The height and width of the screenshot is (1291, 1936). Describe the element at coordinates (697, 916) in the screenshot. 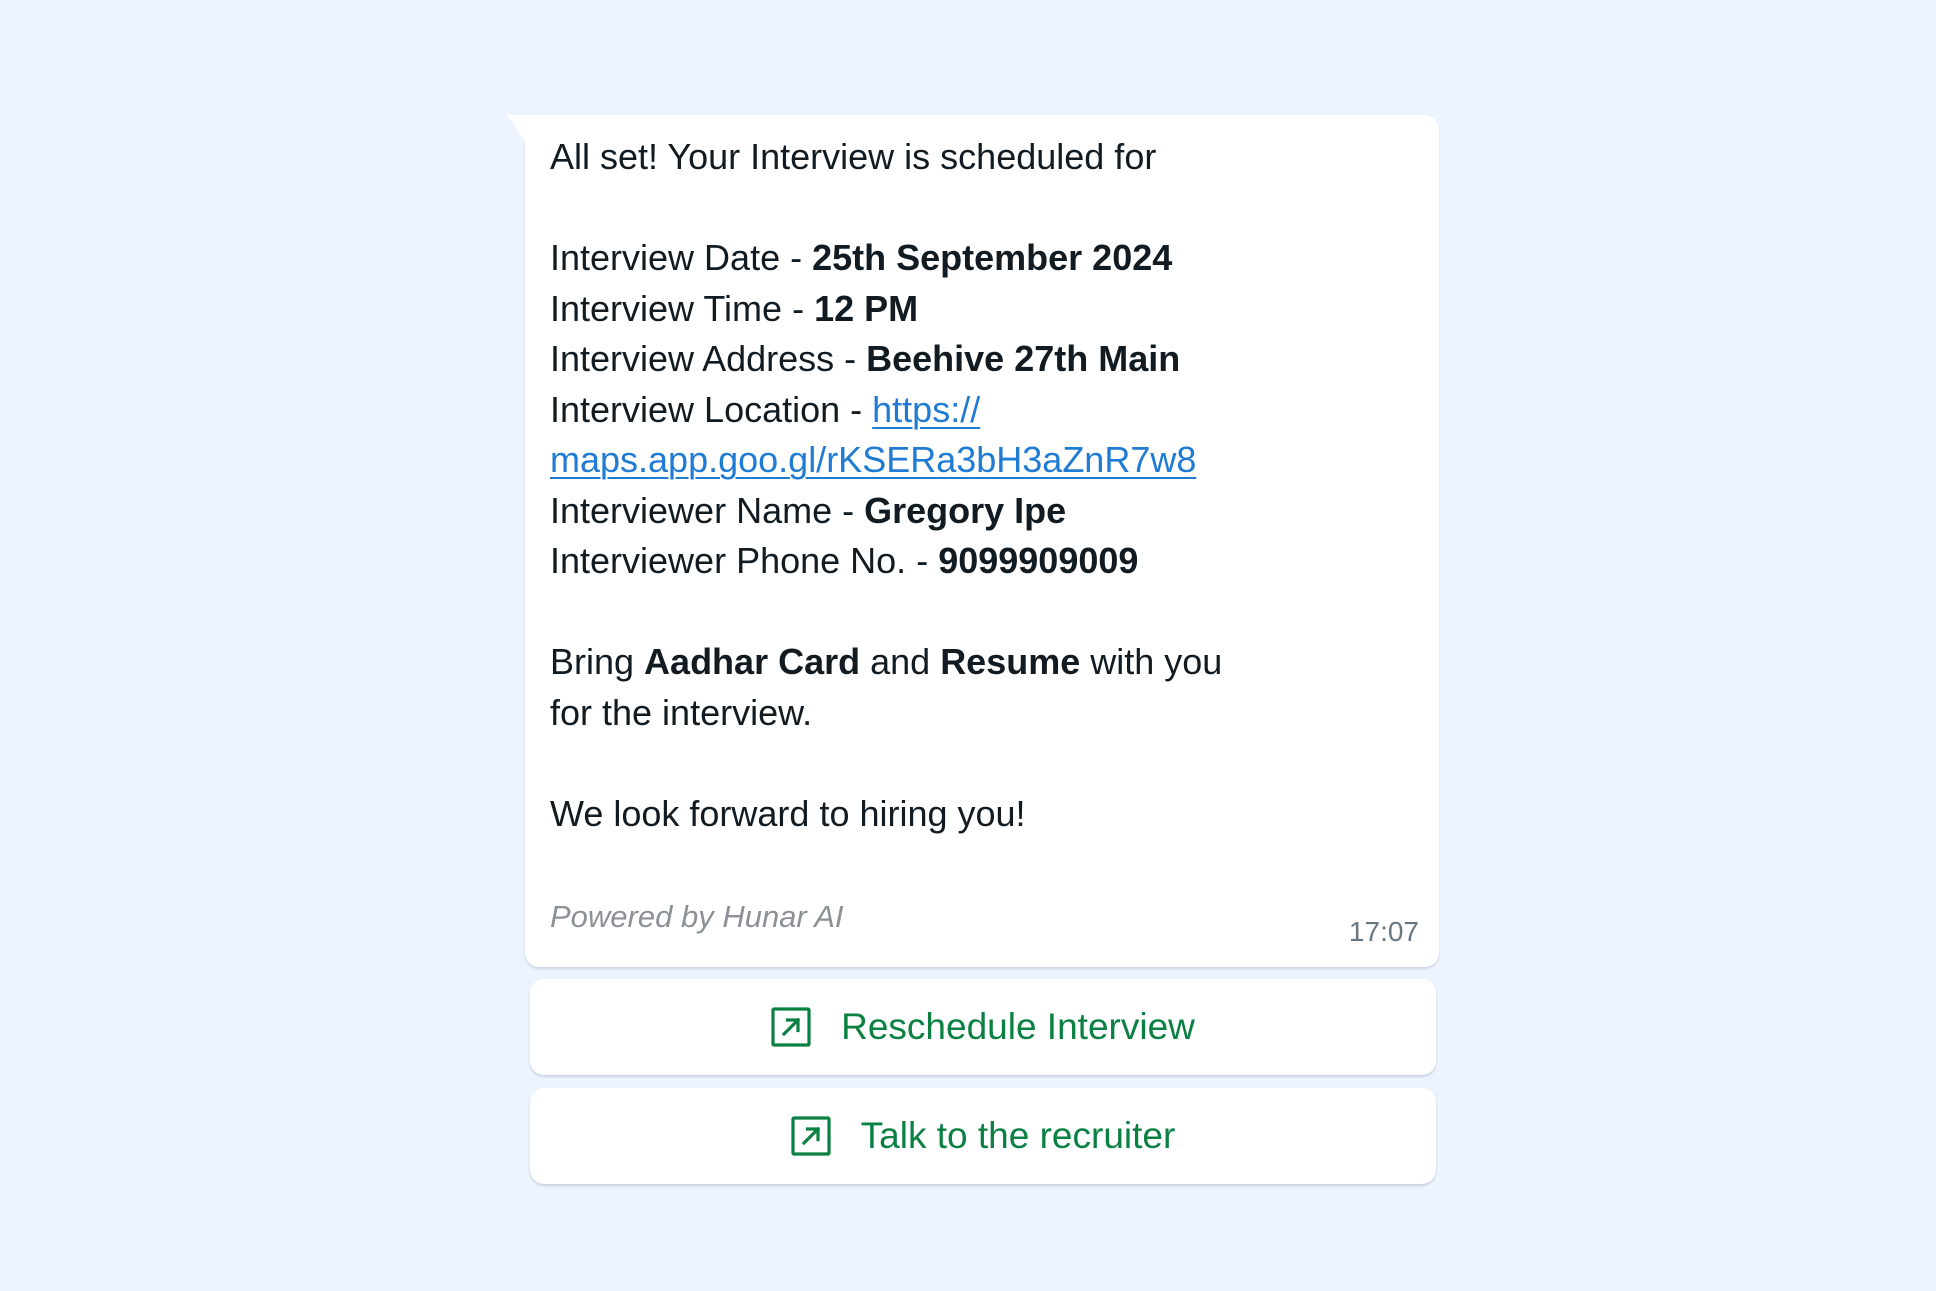

I see `powered-by-footer: Powered by Hunar AI` at that location.